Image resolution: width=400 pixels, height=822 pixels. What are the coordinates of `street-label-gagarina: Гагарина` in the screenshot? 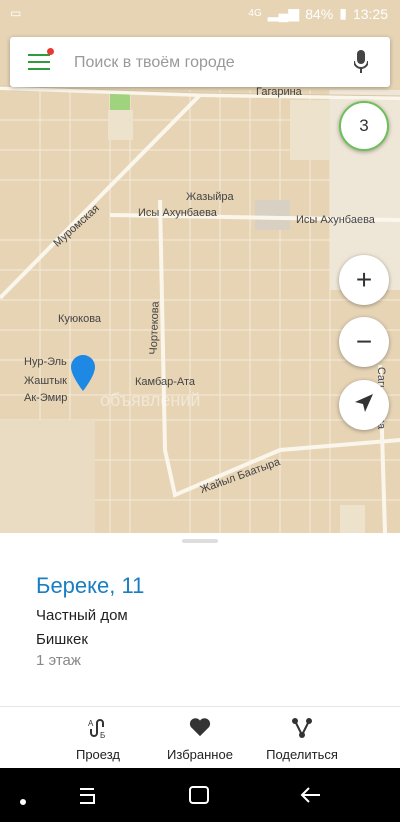 It's located at (279, 92).